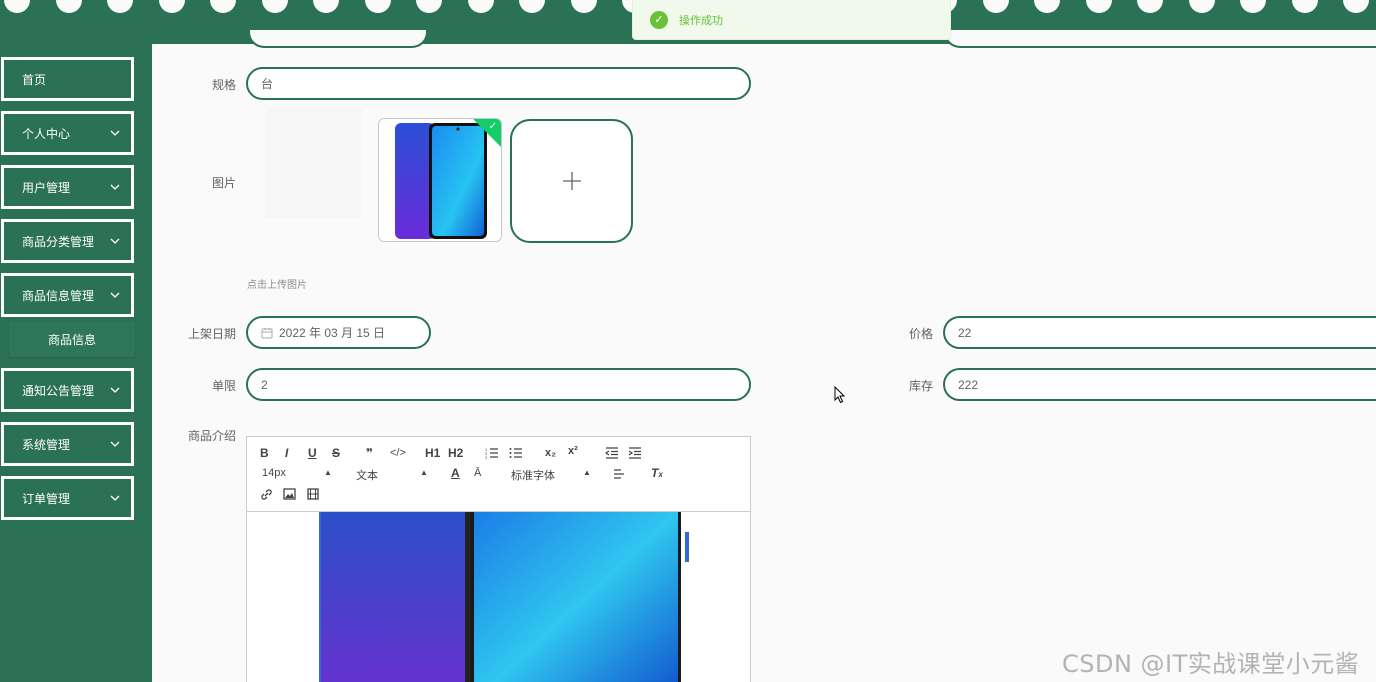  I want to click on font-family-select: 标准字体 ▲, so click(551, 475).